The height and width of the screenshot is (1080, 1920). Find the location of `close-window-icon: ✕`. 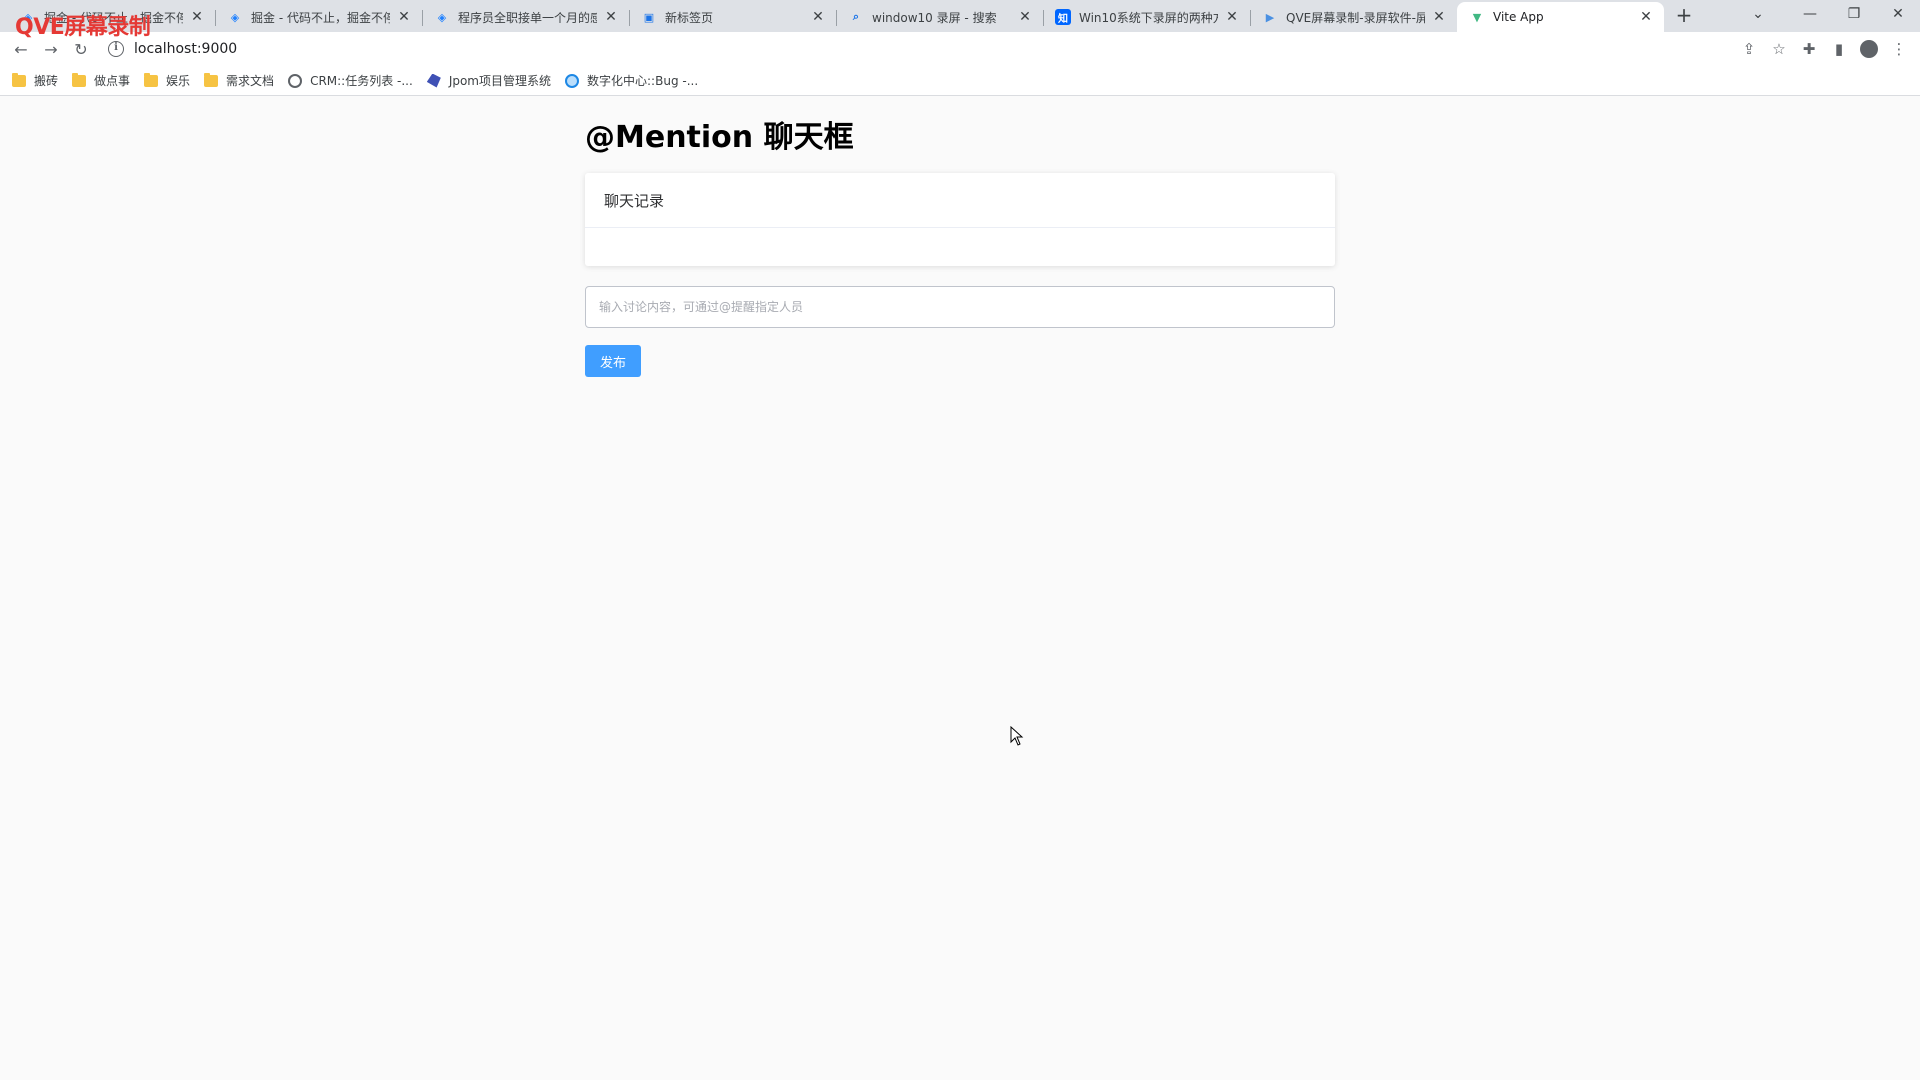

close-window-icon: ✕ is located at coordinates (1898, 14).